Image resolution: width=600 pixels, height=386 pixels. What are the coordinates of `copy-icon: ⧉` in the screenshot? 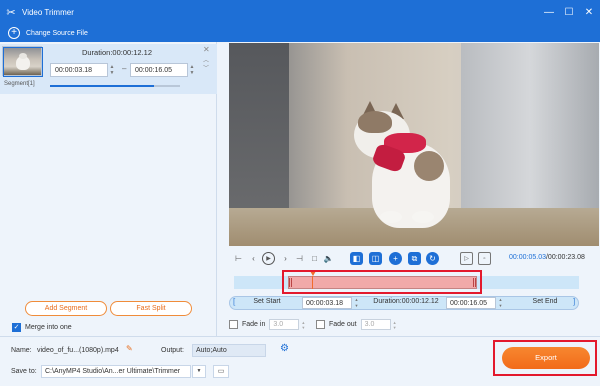 It's located at (414, 258).